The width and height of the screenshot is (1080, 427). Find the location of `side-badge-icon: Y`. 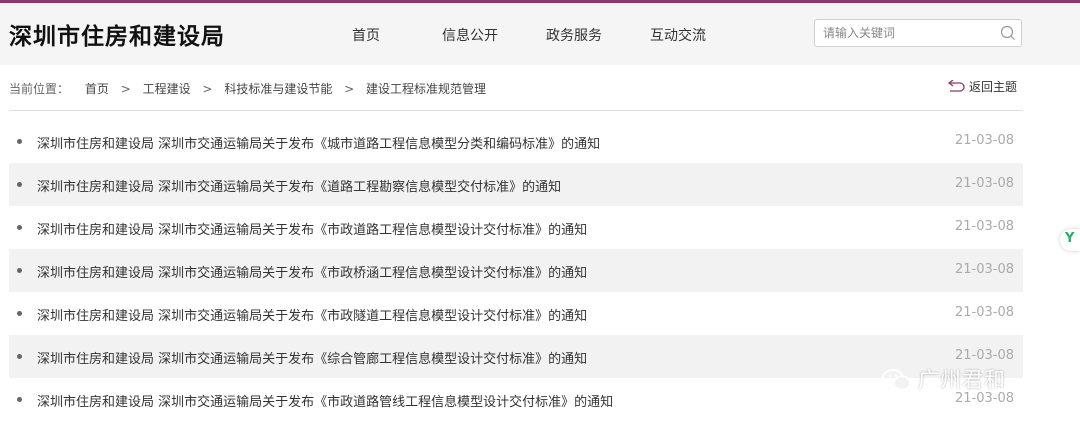

side-badge-icon: Y is located at coordinates (1070, 240).